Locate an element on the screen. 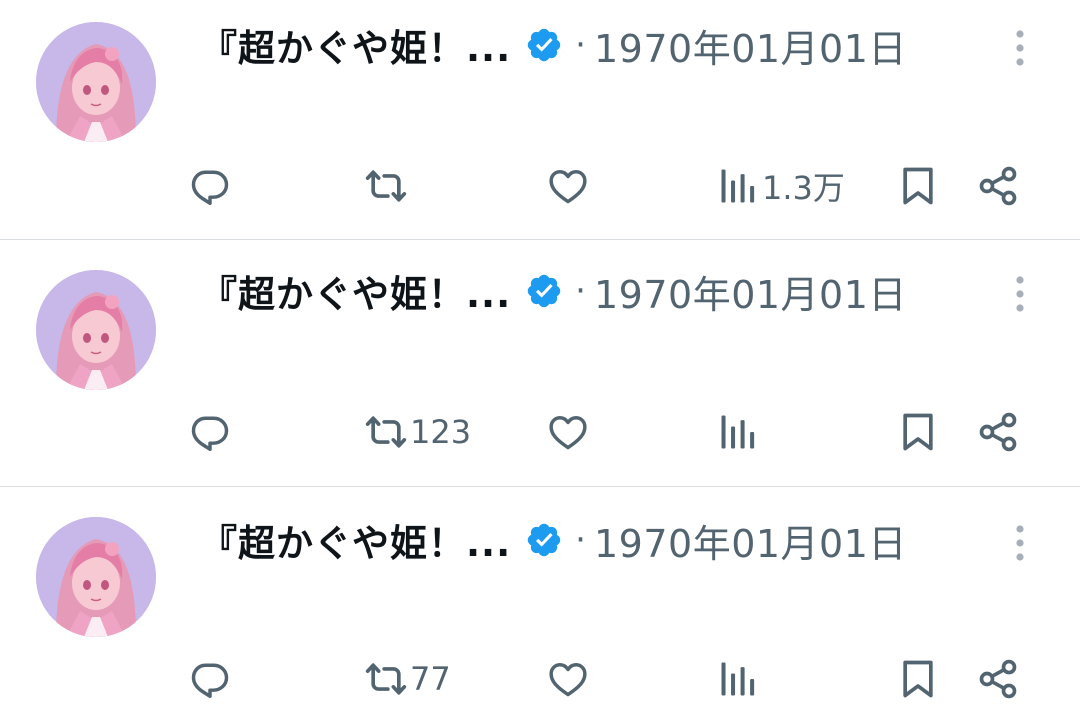  retweet-count: 77 is located at coordinates (430, 679).